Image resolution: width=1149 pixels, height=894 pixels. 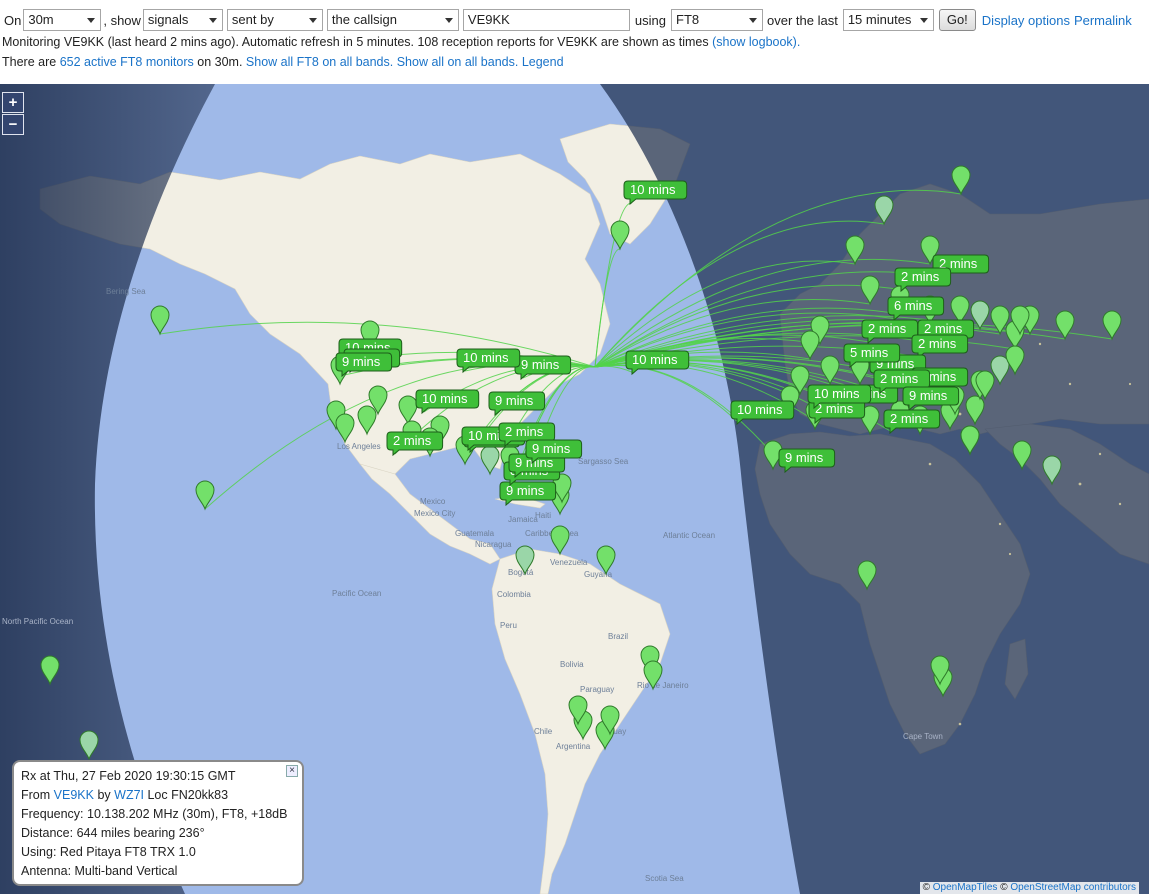 I want to click on popup-locator: Loc FN20kk83, so click(x=188, y=795).